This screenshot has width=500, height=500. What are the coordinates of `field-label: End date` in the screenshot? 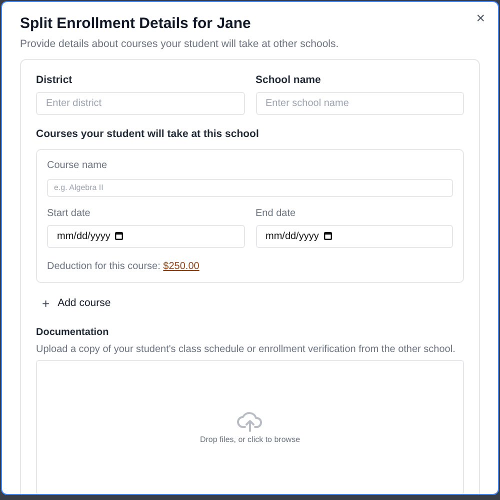 It's located at (276, 213).